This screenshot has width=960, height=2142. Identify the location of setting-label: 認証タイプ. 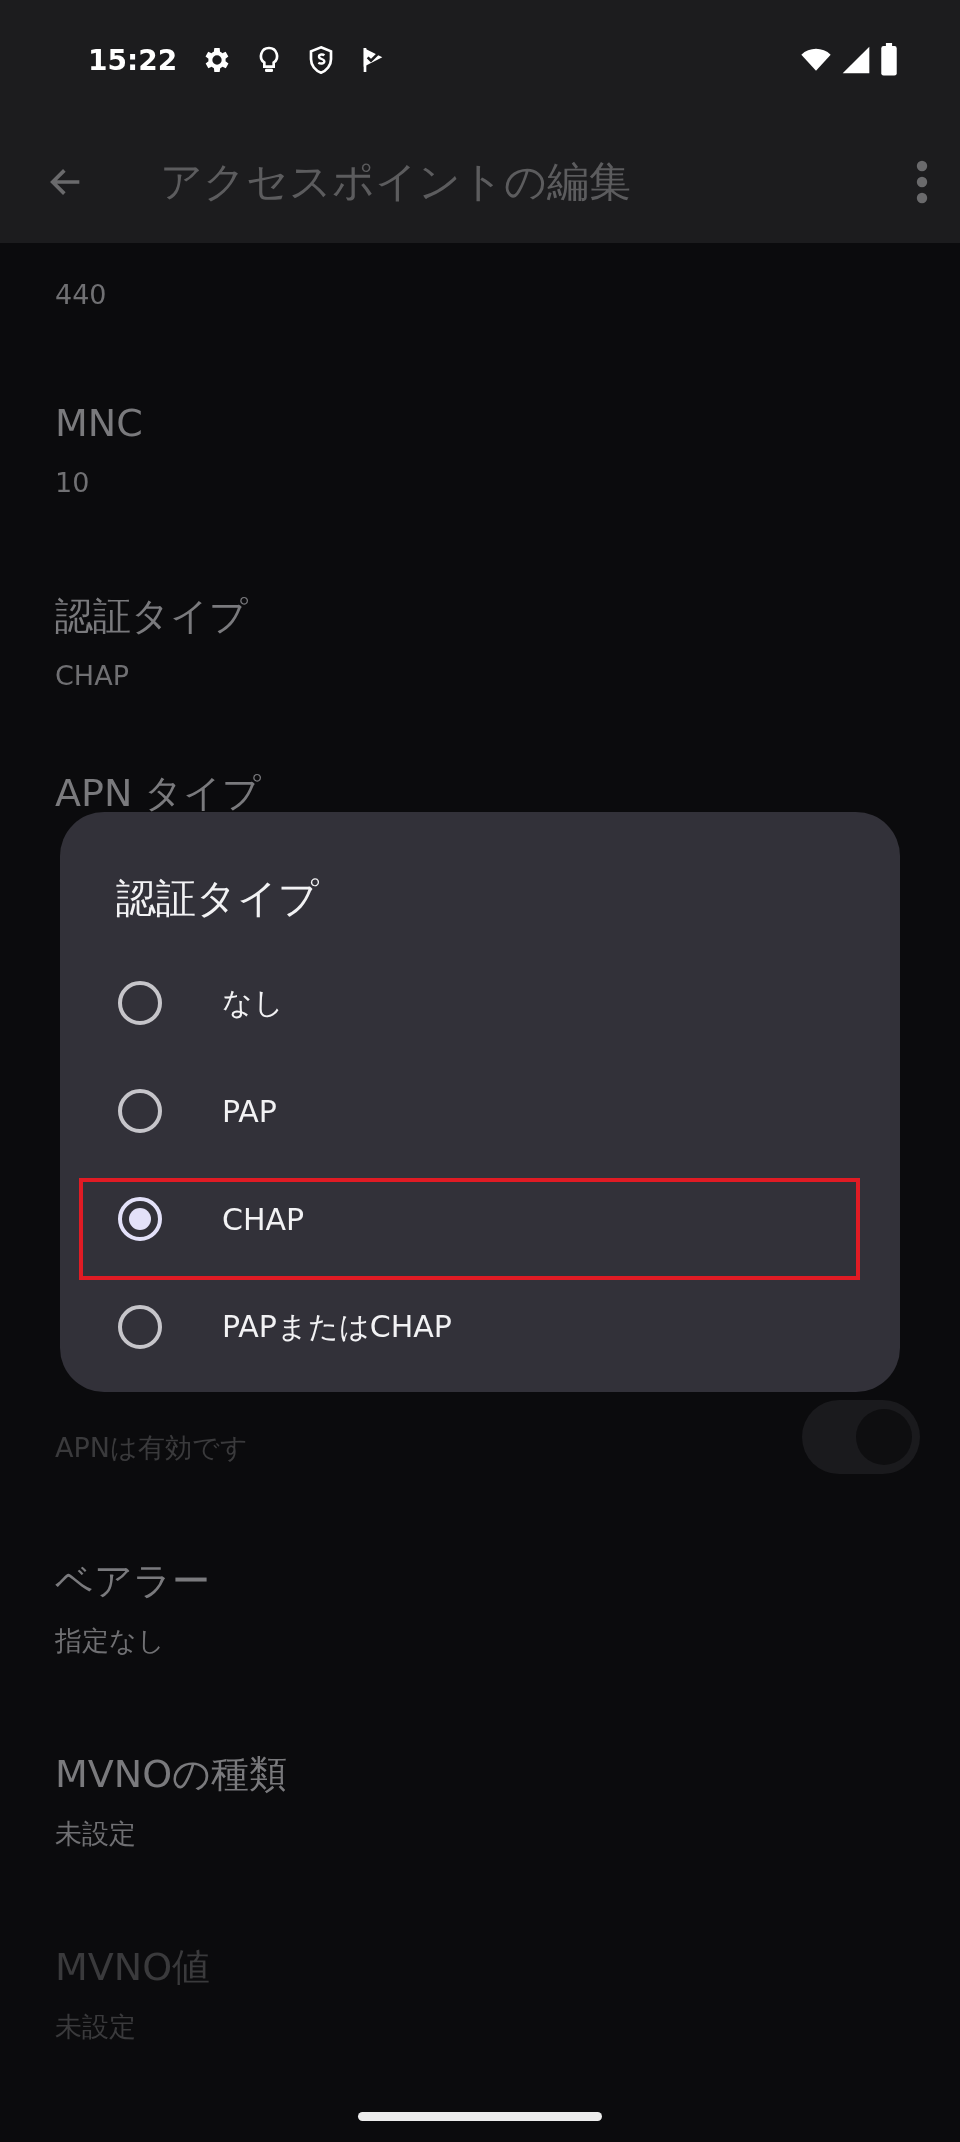
(152, 616).